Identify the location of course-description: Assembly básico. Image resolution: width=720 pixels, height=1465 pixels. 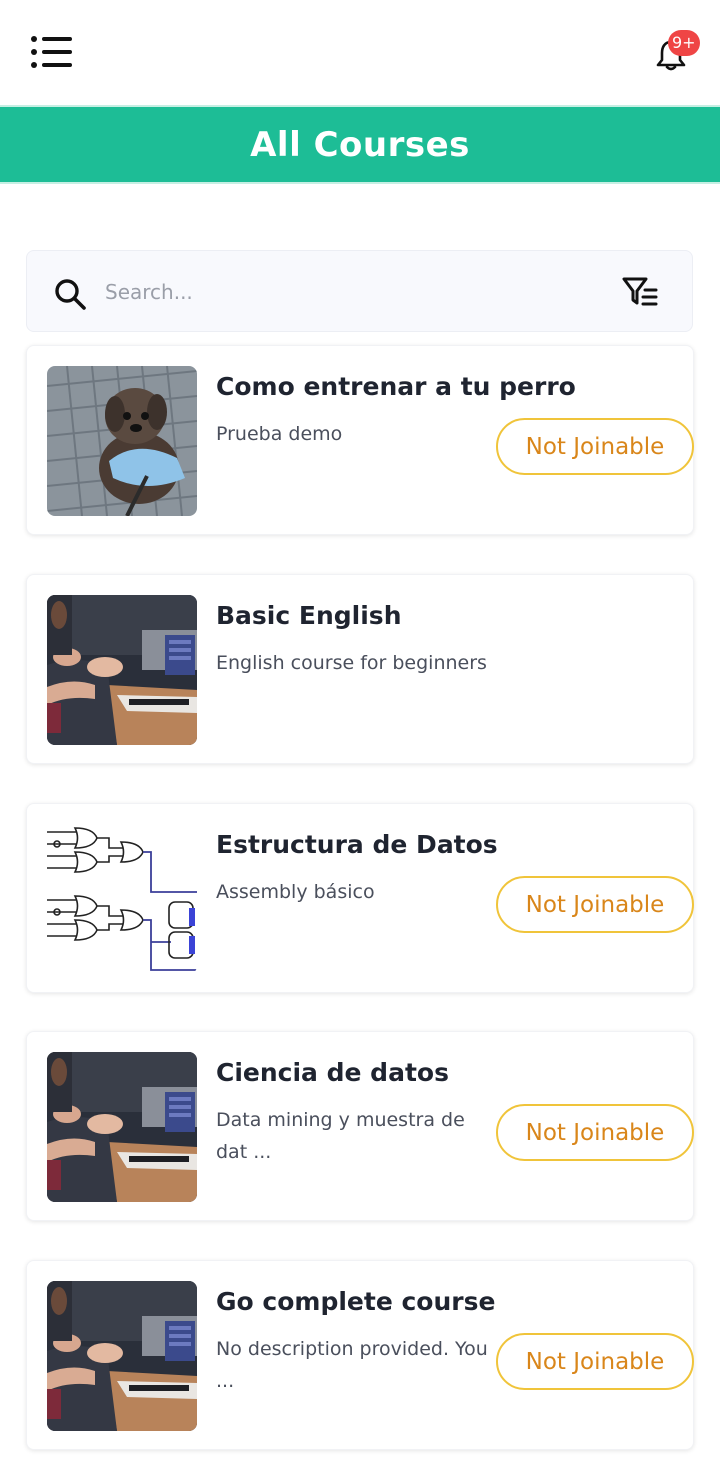
(295, 892).